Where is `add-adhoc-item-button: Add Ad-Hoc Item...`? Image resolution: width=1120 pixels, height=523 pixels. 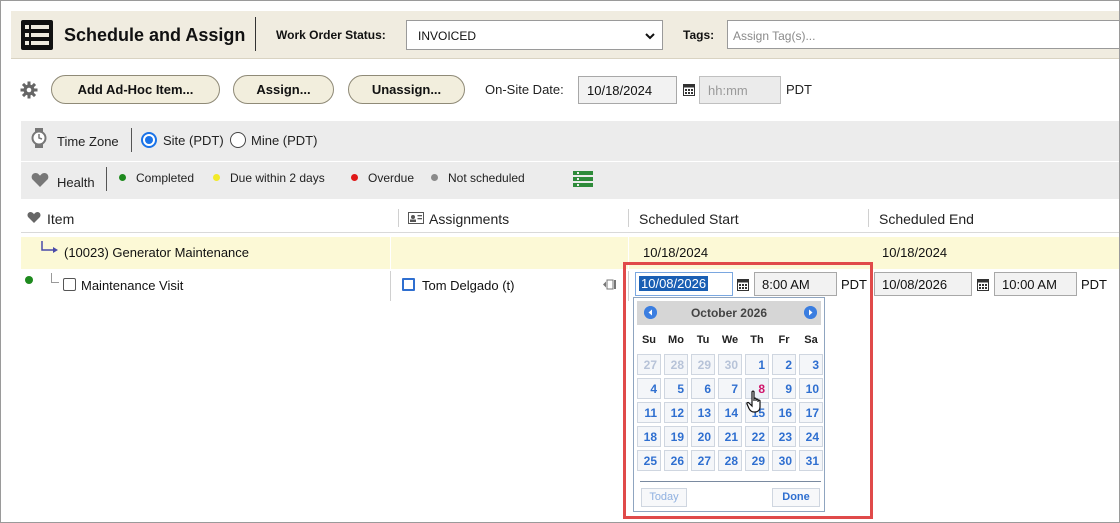 add-adhoc-item-button: Add Ad-Hoc Item... is located at coordinates (135, 89).